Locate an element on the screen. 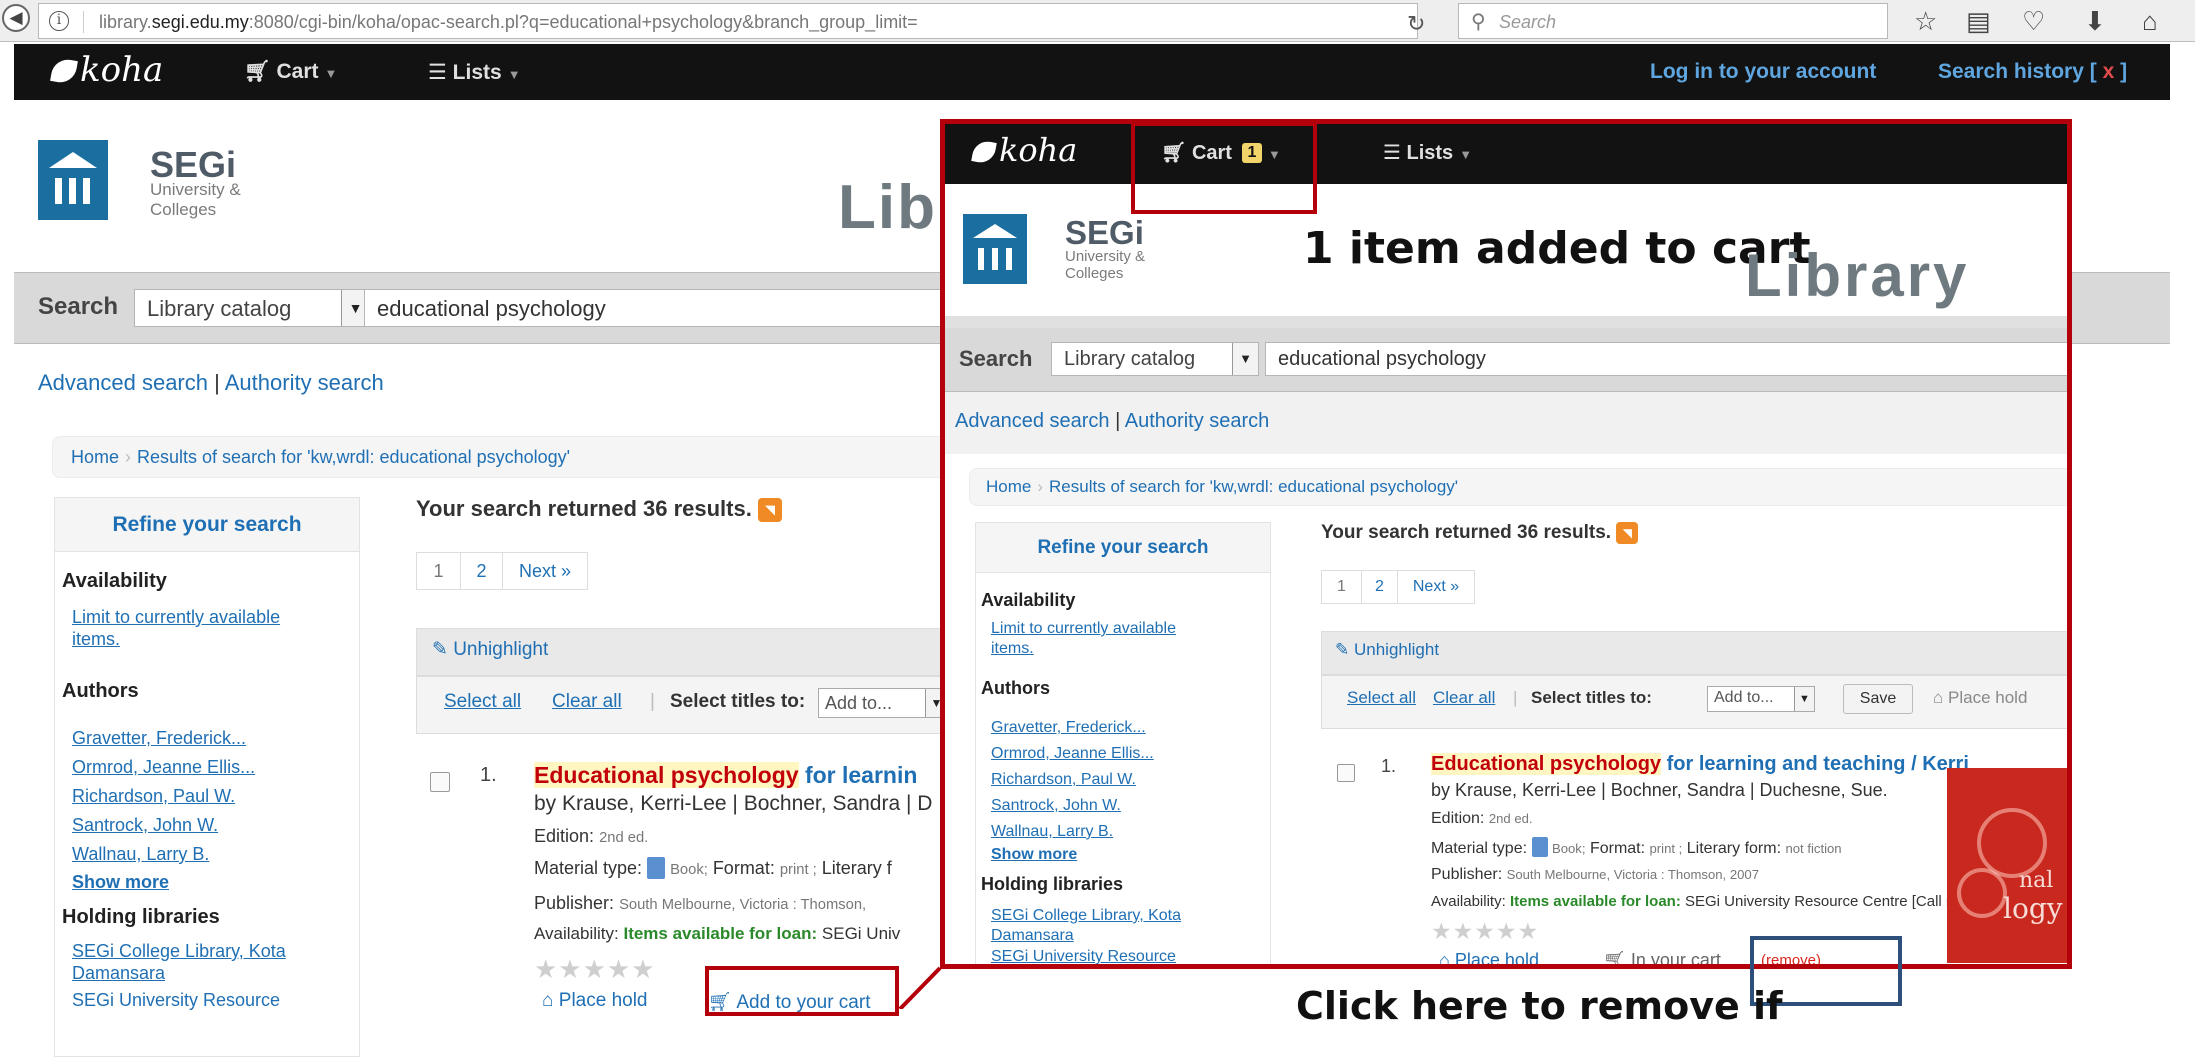 The image size is (2195, 1057). info-icon: i is located at coordinates (59, 21).